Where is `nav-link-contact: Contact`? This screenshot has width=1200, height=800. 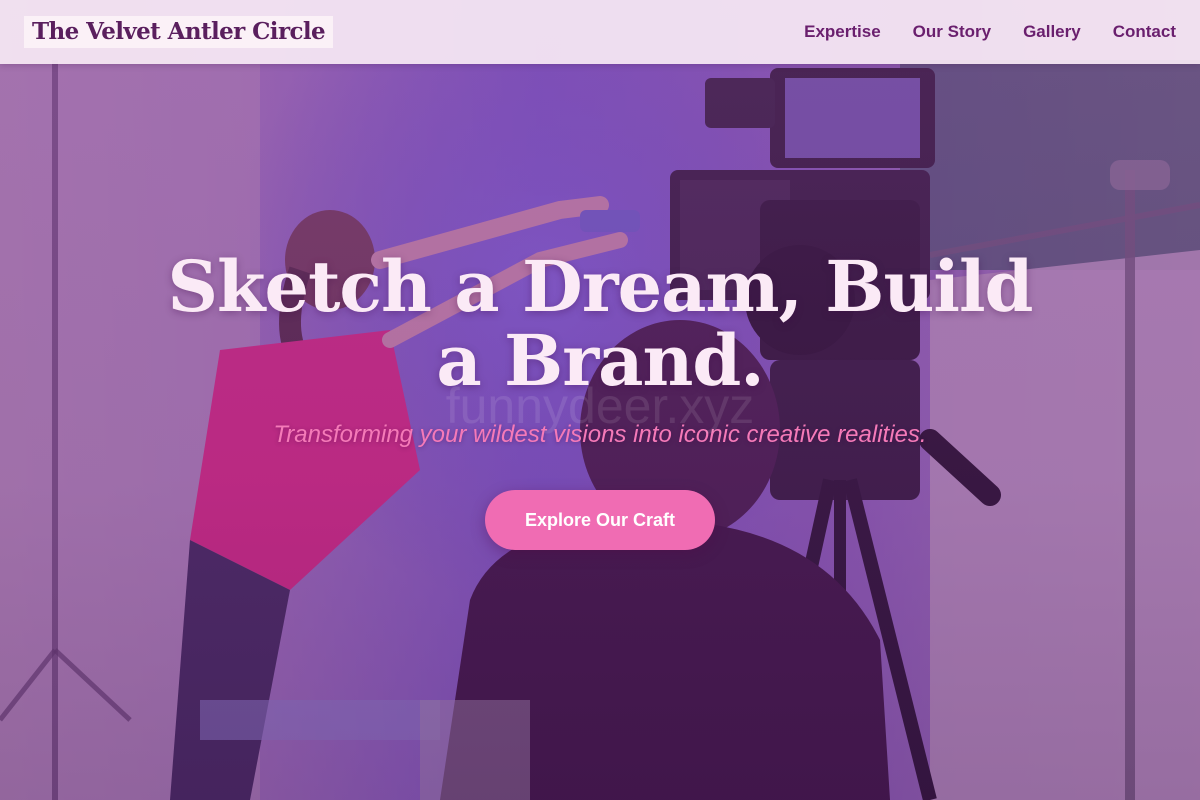
nav-link-contact: Contact is located at coordinates (1144, 32).